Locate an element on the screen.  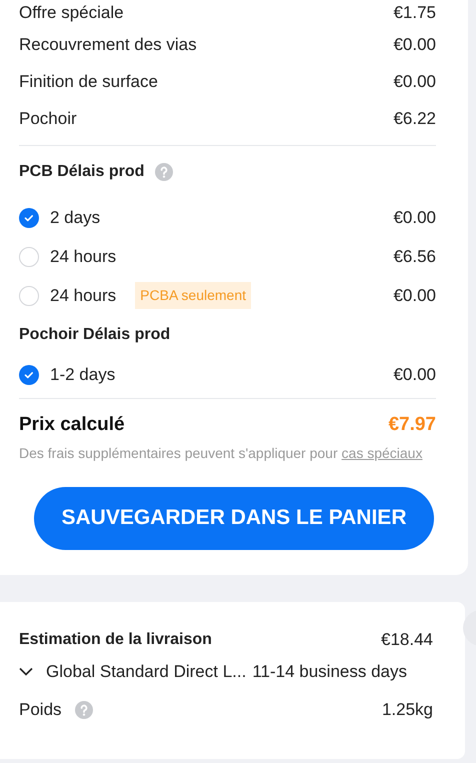
option-label: 2 days is located at coordinates (75, 217).